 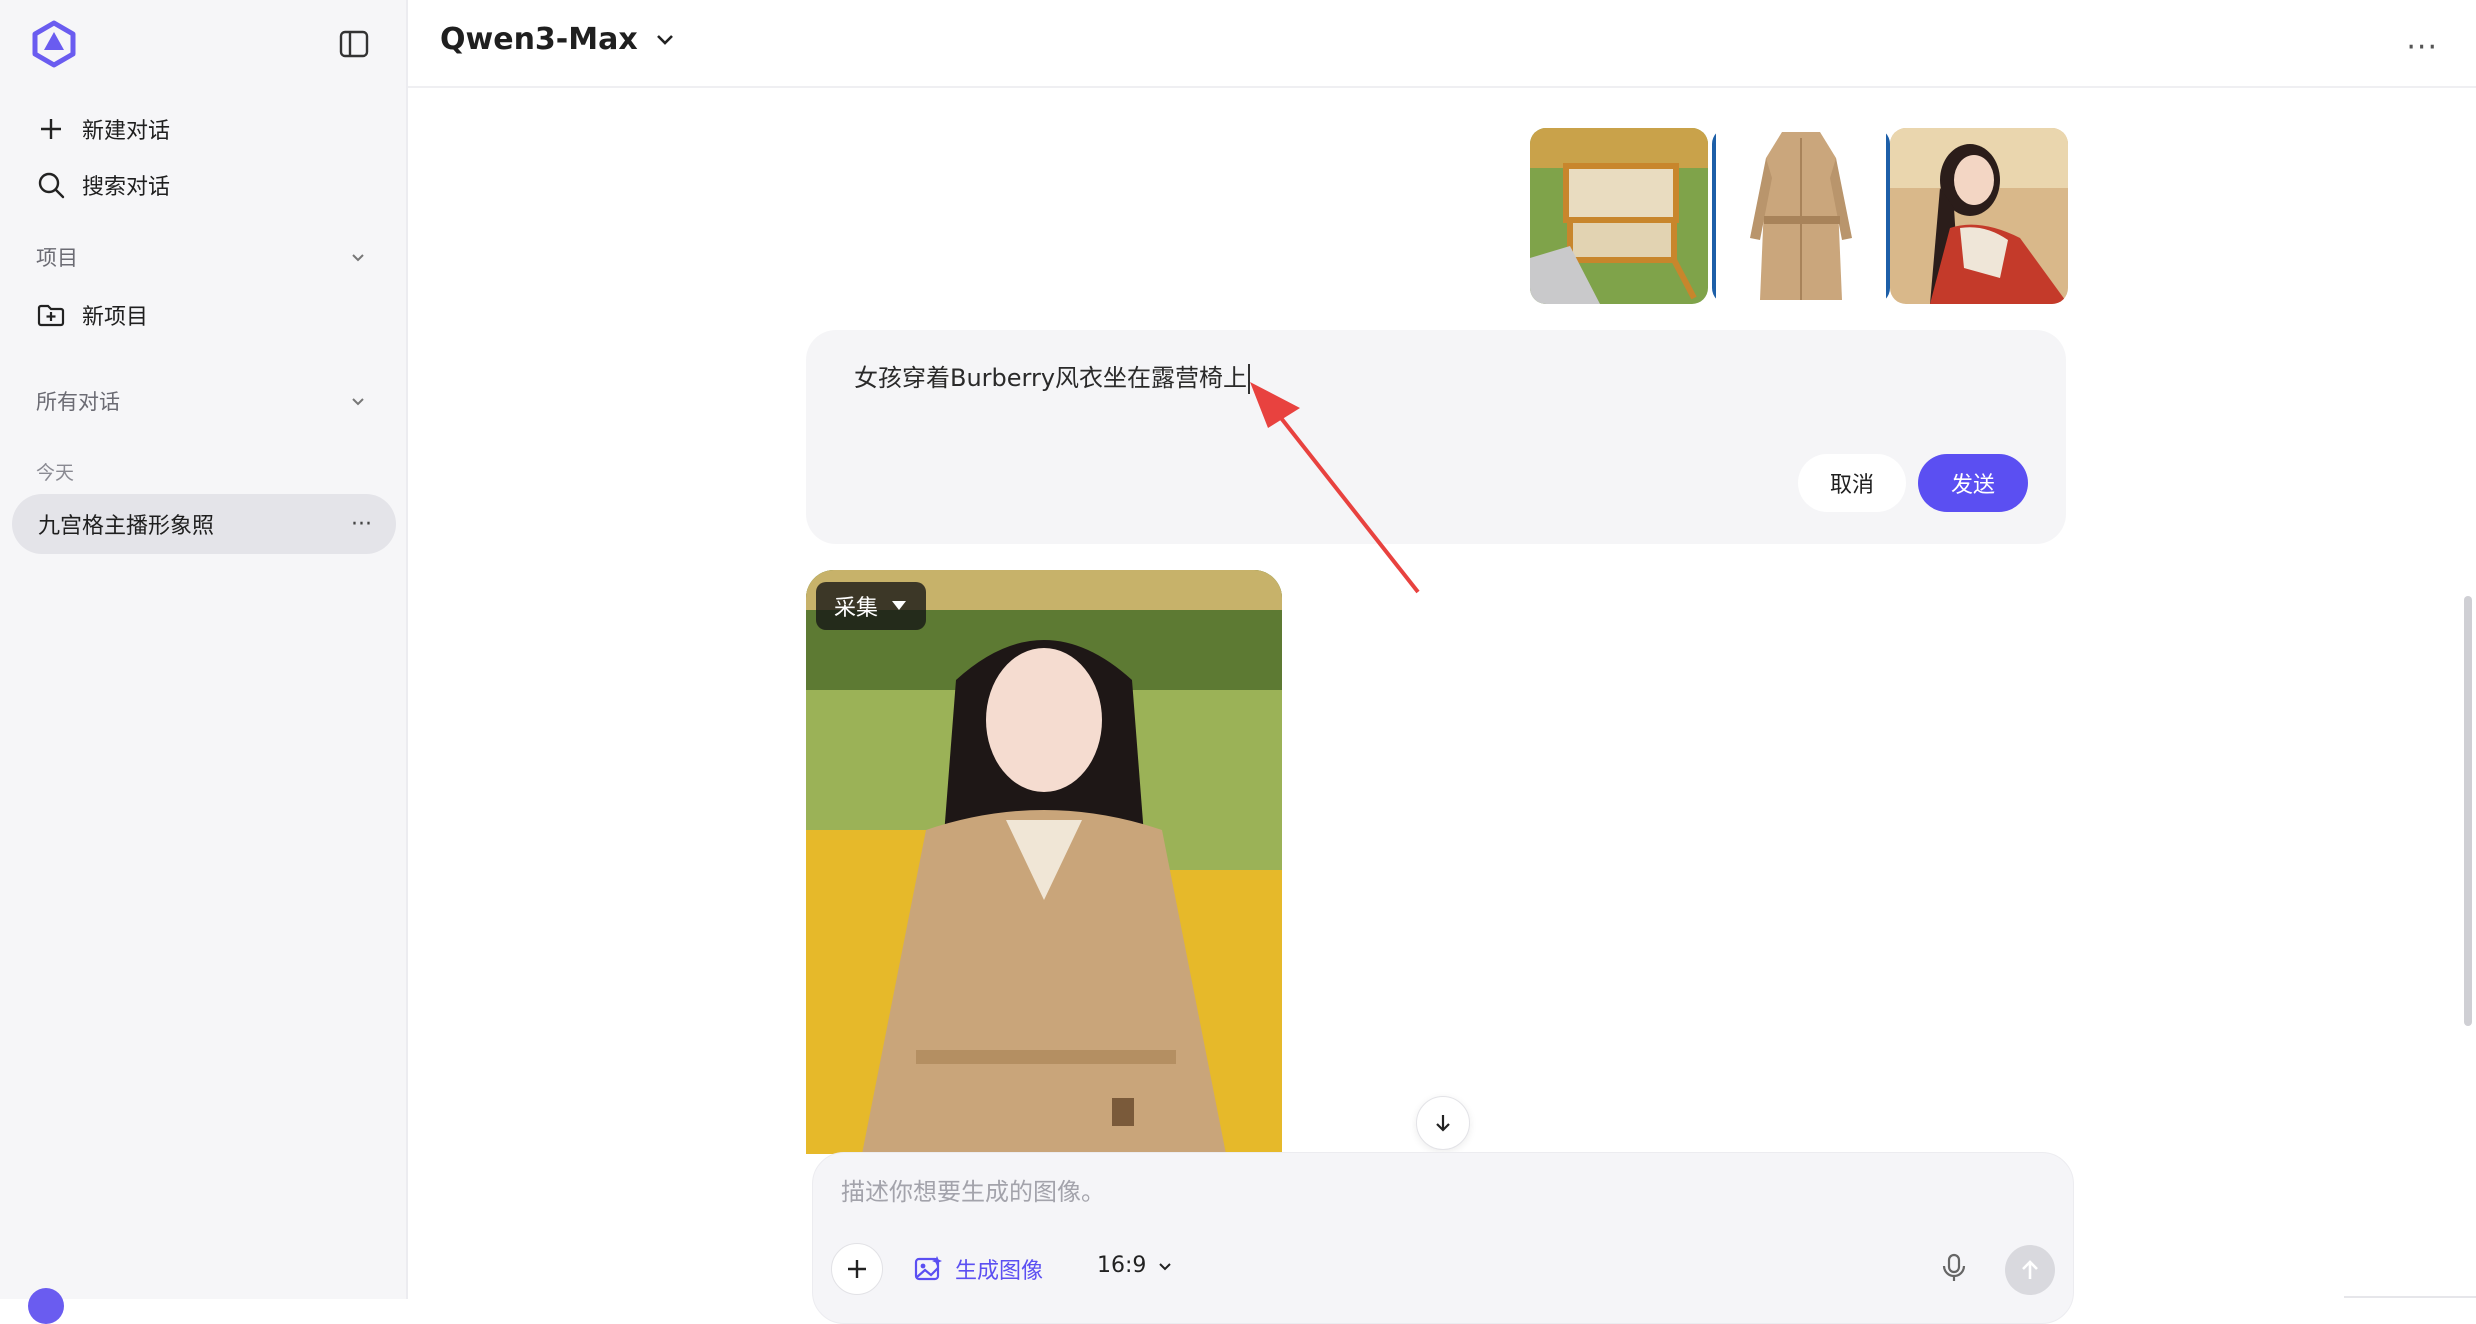 I want to click on search-chat-button: 搜索对话, so click(x=103, y=185).